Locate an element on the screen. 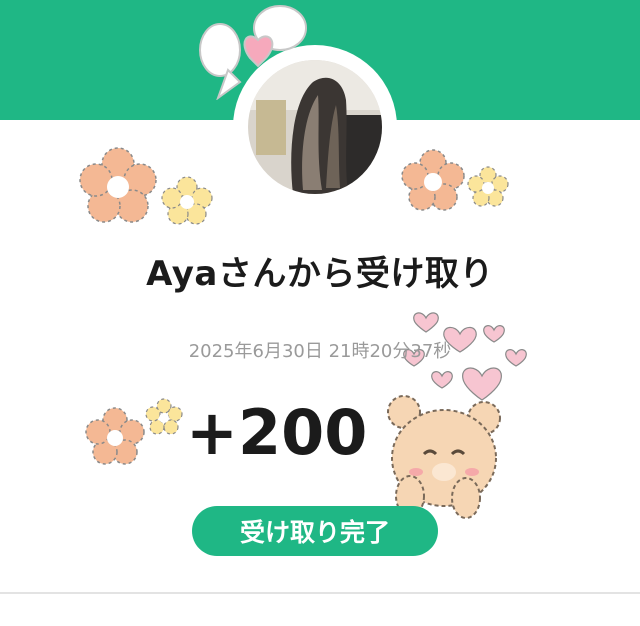 The image size is (640, 626). status-badge: 受け取り完了 is located at coordinates (315, 531).